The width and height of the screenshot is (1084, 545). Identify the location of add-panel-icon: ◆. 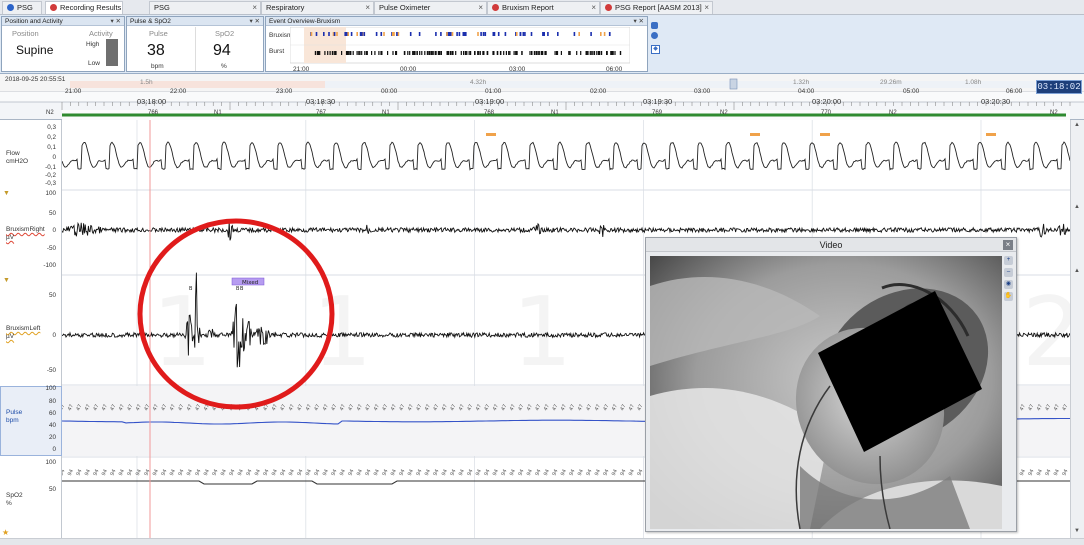
(655, 49).